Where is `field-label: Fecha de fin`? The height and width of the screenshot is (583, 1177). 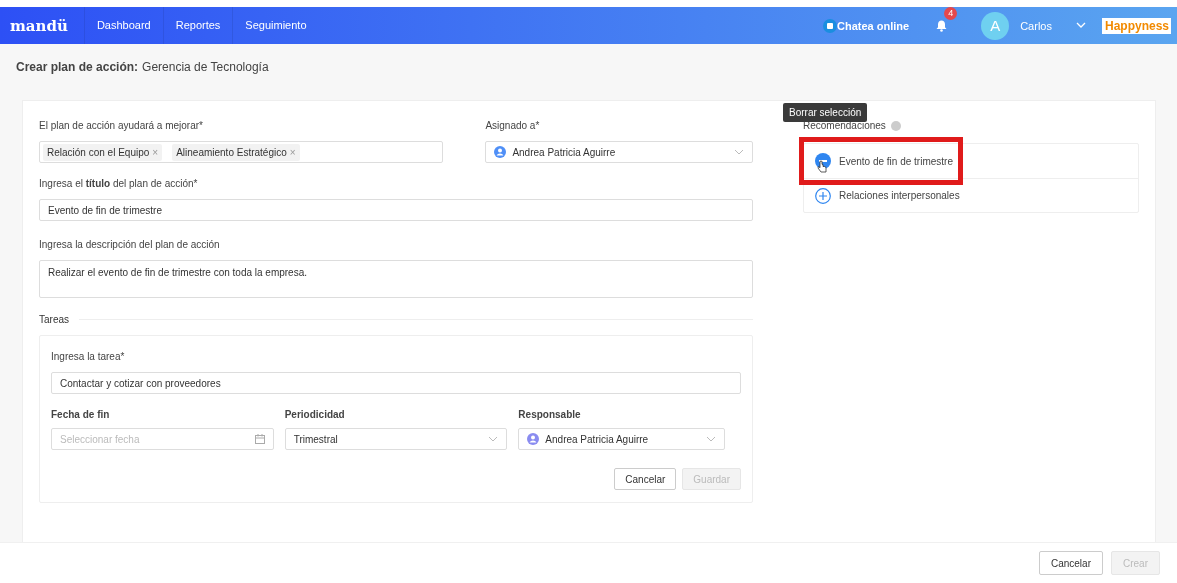 field-label: Fecha de fin is located at coordinates (81, 414).